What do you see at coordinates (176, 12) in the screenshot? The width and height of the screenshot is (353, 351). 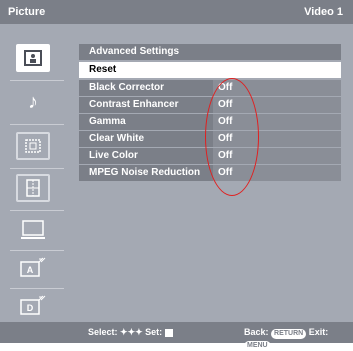 I see `title-bar: Picture Video 1` at bounding box center [176, 12].